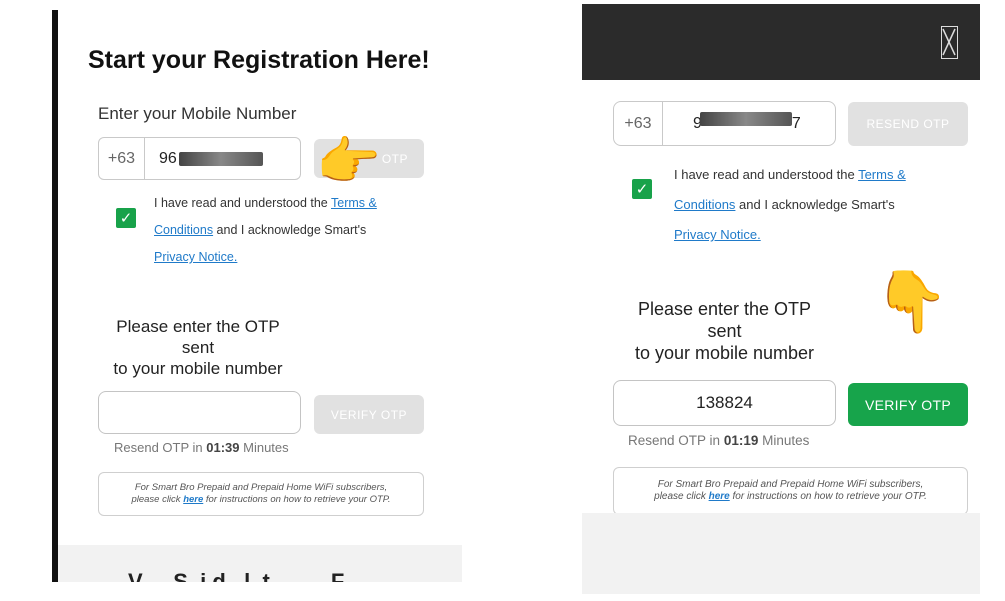 The width and height of the screenshot is (1005, 601). Describe the element at coordinates (199, 412) in the screenshot. I see `otp-input` at that location.